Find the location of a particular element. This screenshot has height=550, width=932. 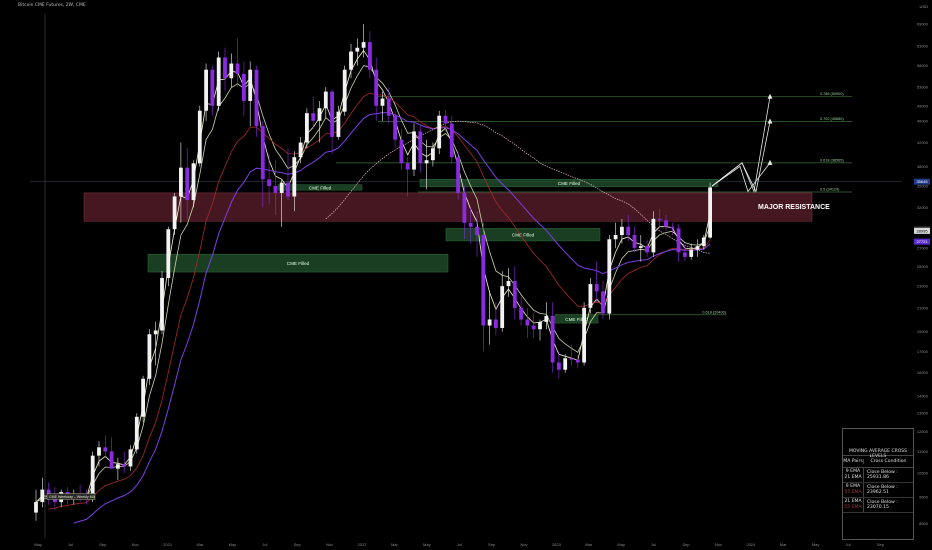

x-tick-label: Mar is located at coordinates (201, 544).